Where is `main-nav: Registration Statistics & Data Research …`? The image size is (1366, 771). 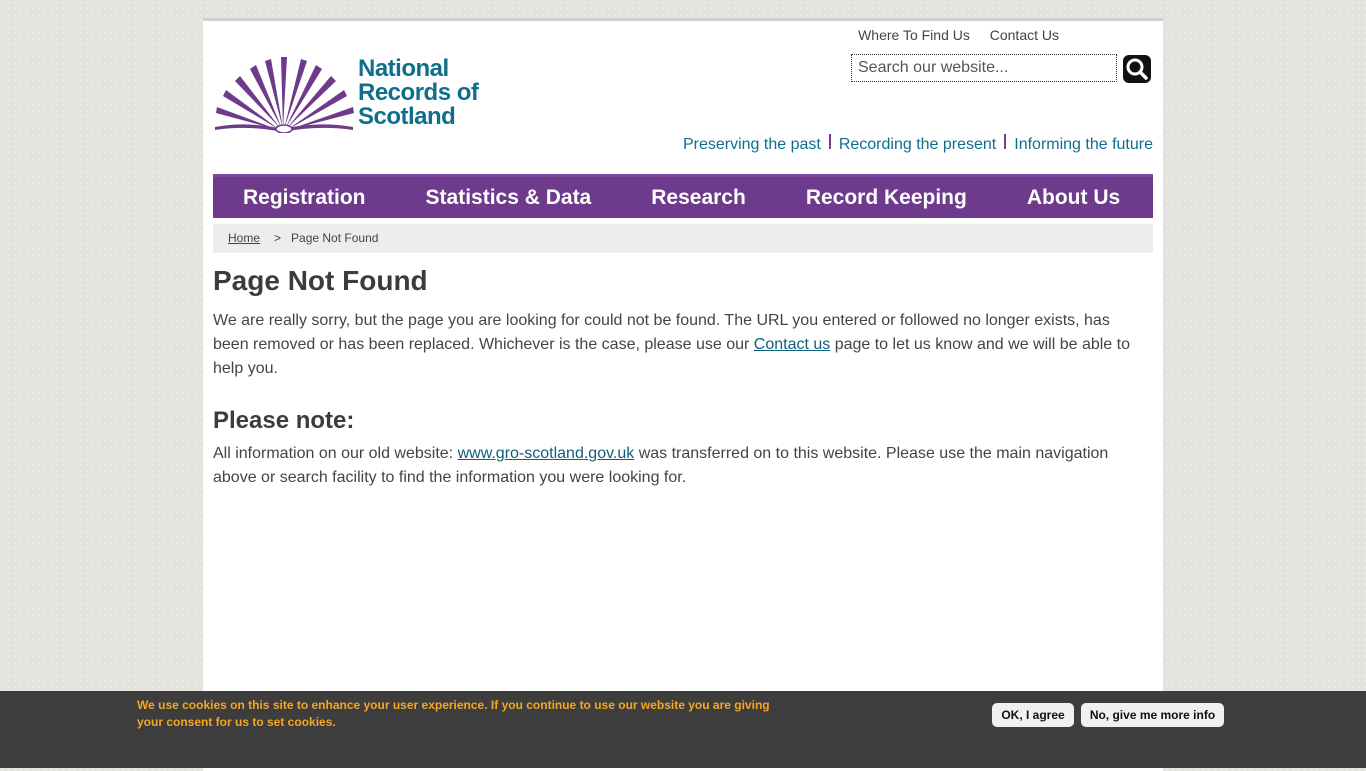
main-nav: Registration Statistics & Data Research … is located at coordinates (683, 196).